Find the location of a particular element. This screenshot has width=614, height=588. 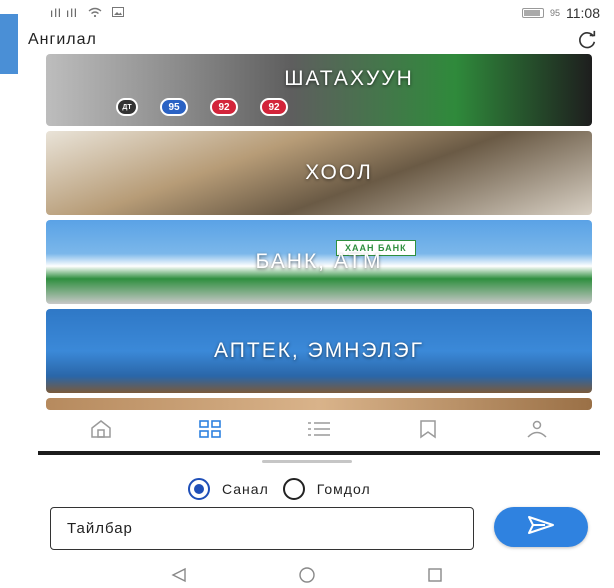

category-label: ШАТАХУУН is located at coordinates (349, 78).